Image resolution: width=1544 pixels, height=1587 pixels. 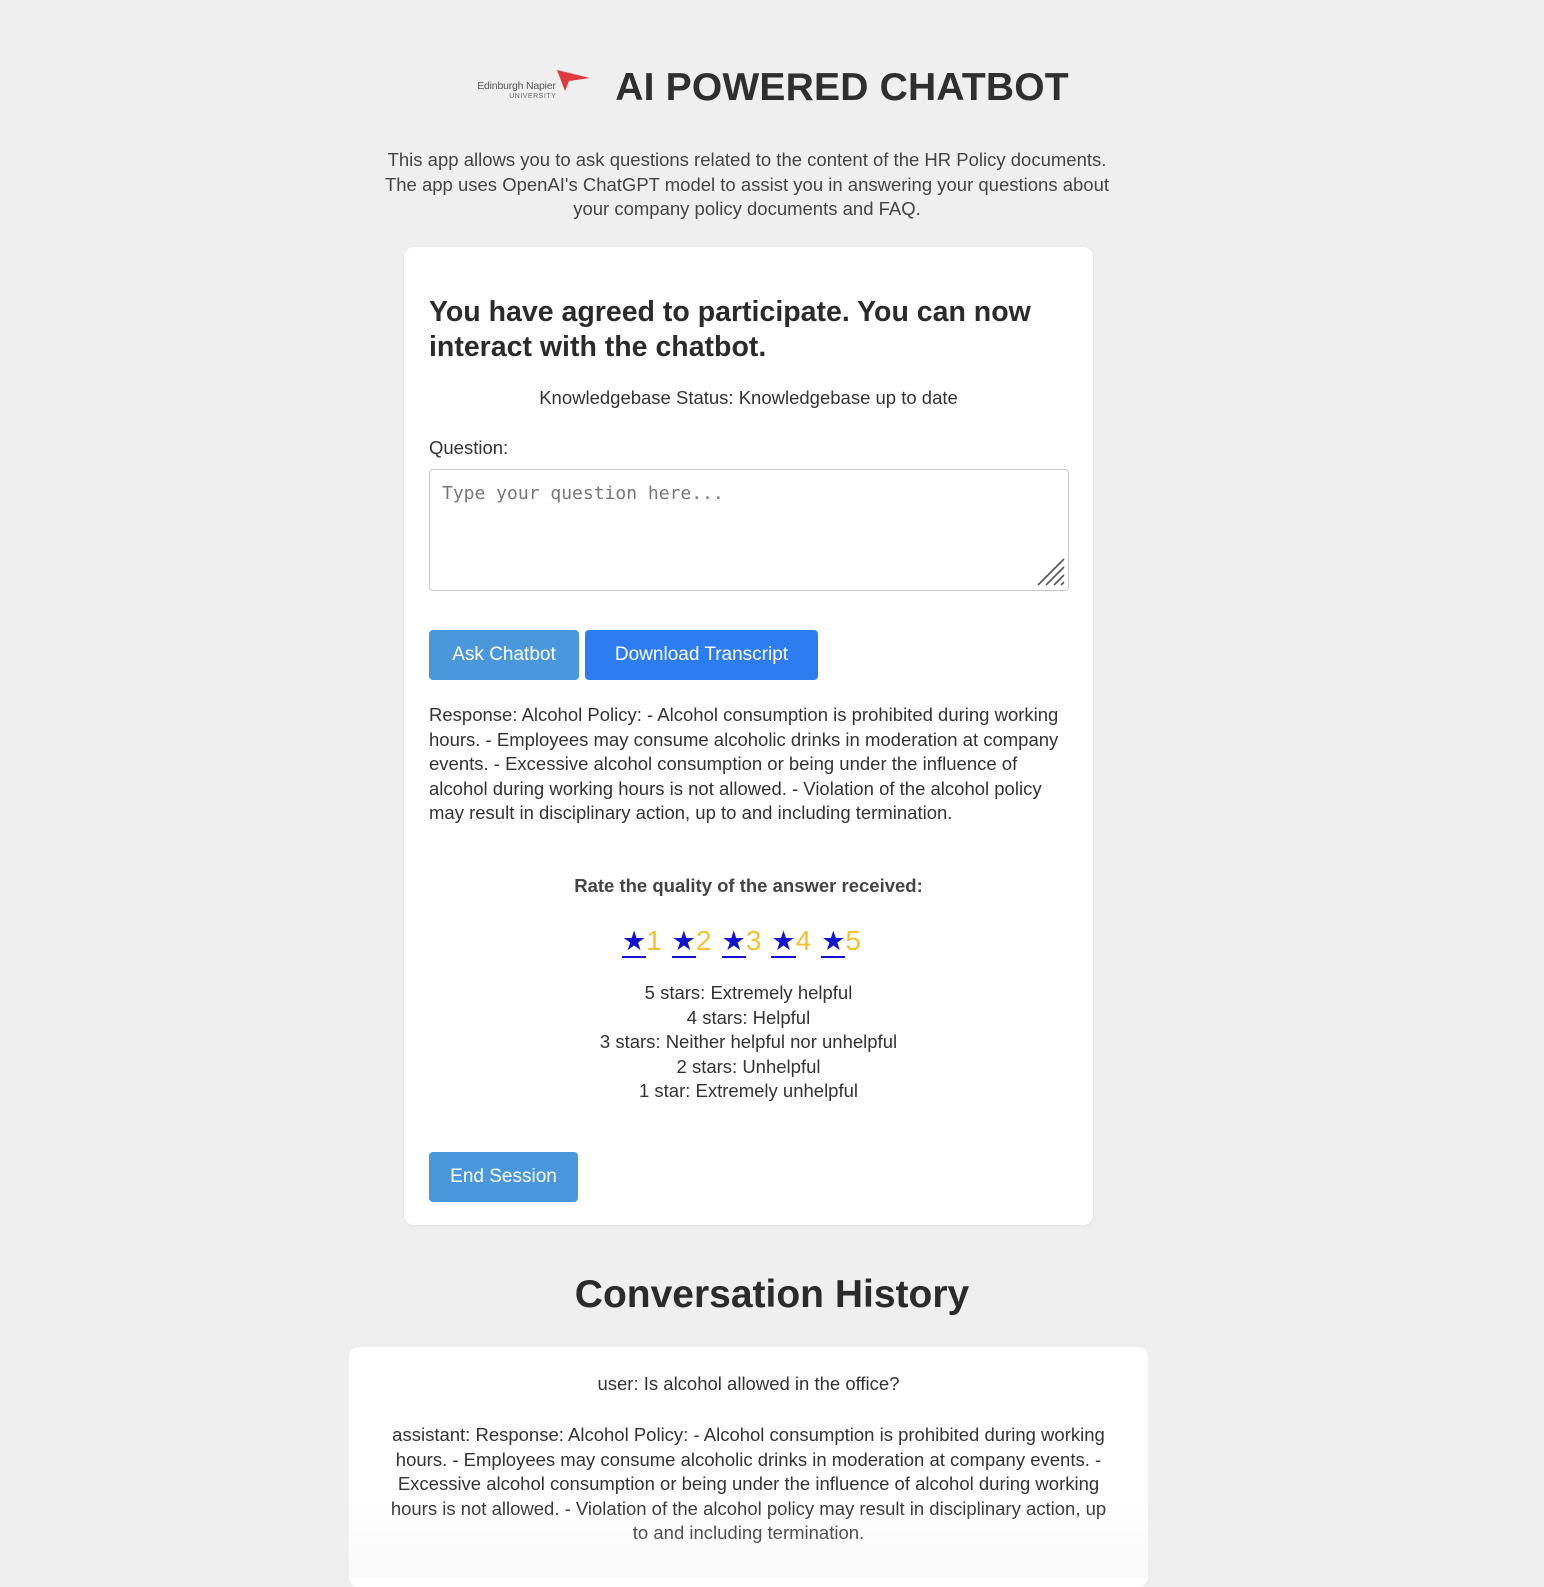 I want to click on conversation-history-title: Conversation History, so click(x=772, y=1294).